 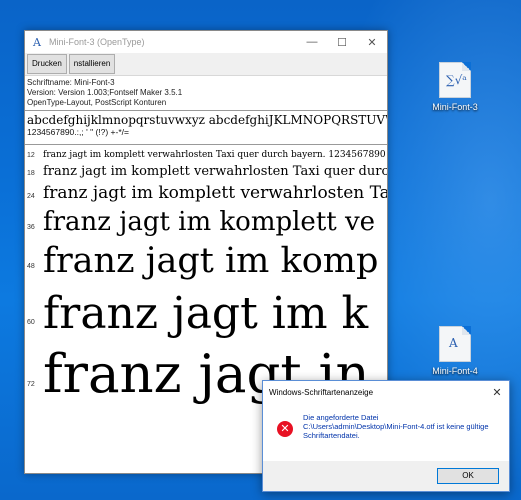 What do you see at coordinates (97, 42) in the screenshot?
I see `window-title: Mini-Font-3 (OpenType)` at bounding box center [97, 42].